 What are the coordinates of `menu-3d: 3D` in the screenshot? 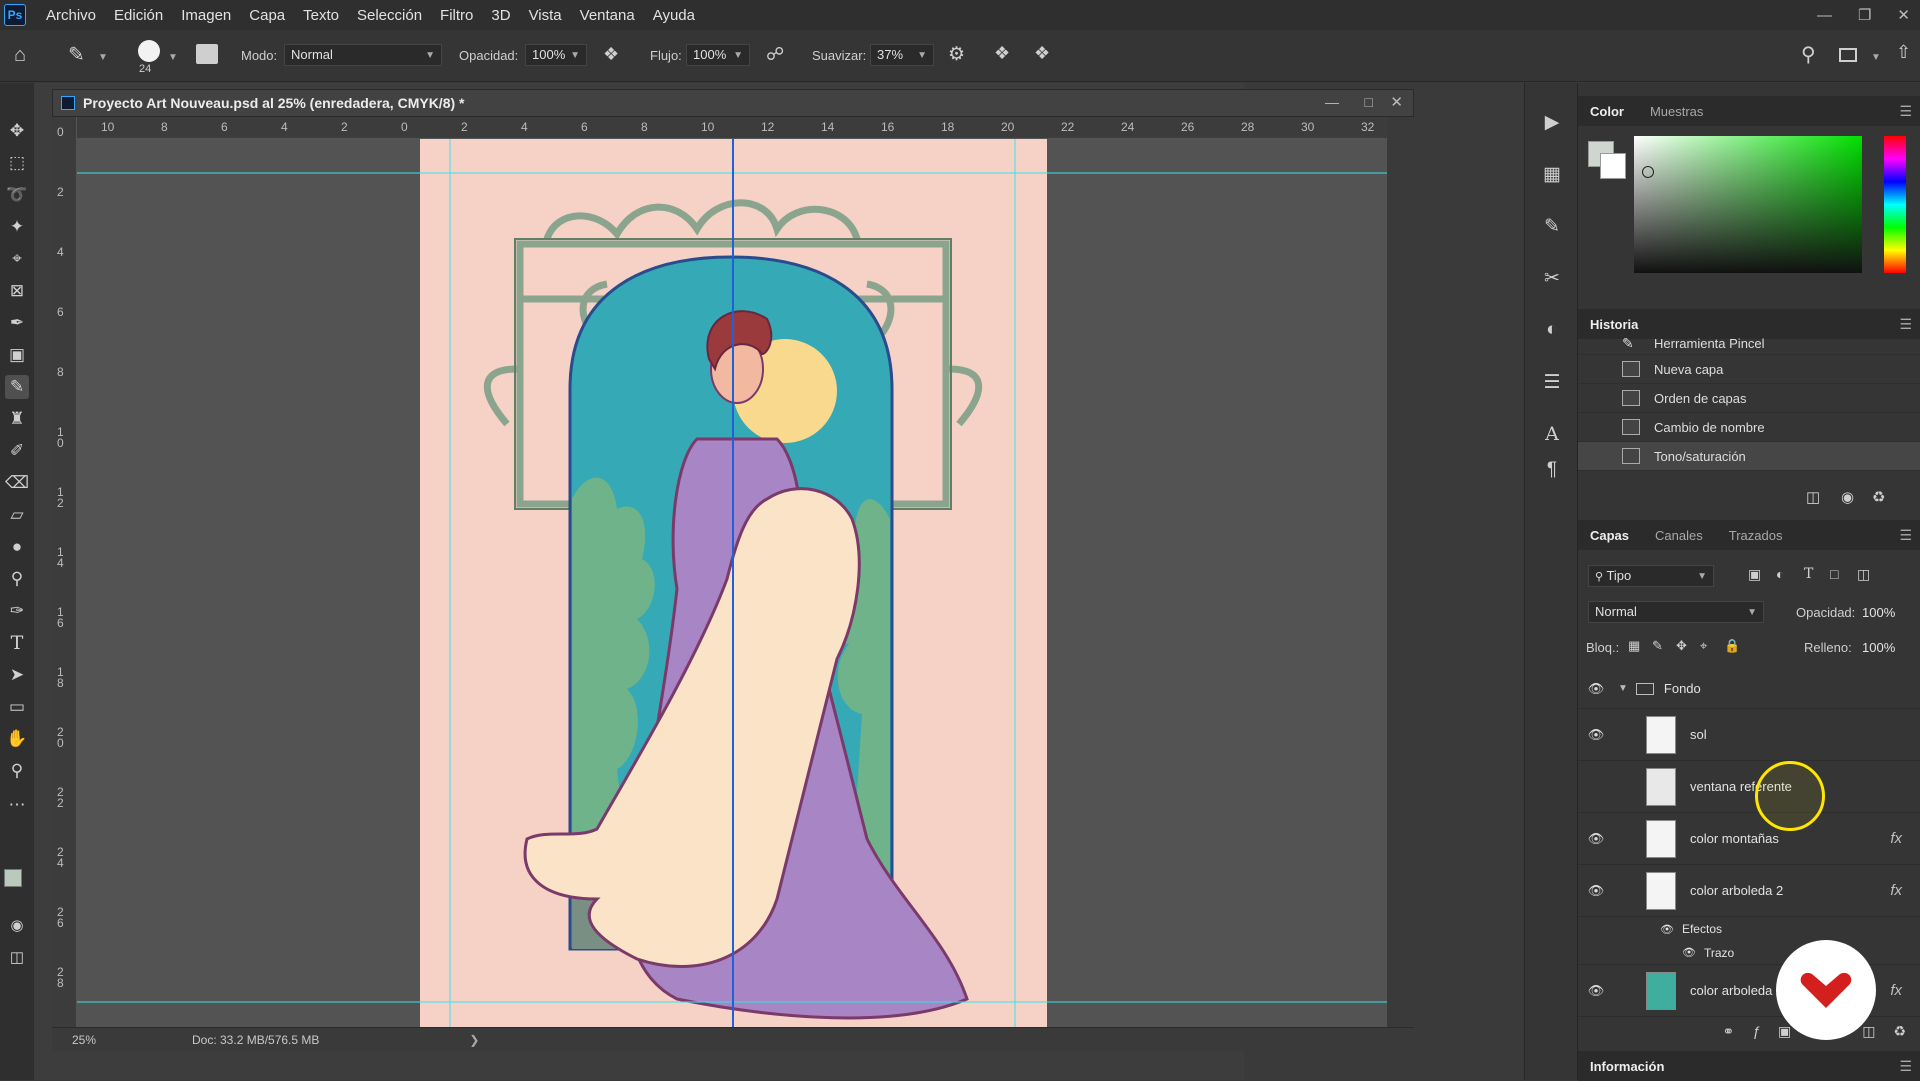 It's located at (500, 15).